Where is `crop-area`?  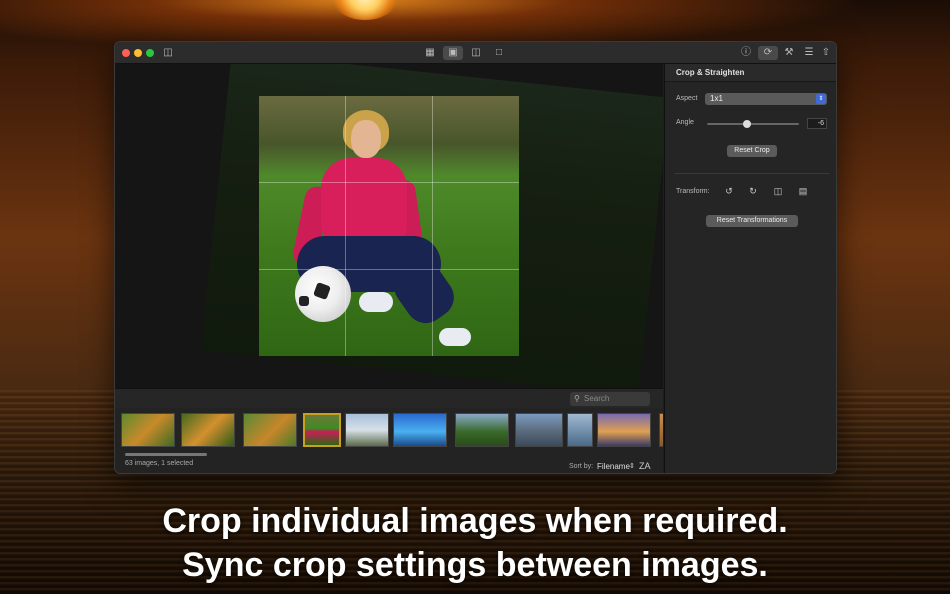 crop-area is located at coordinates (389, 226).